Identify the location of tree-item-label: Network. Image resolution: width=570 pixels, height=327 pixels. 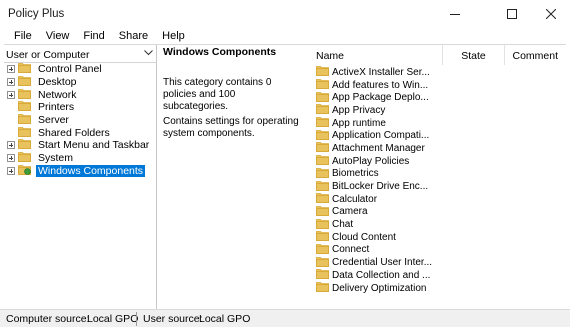
(57, 94).